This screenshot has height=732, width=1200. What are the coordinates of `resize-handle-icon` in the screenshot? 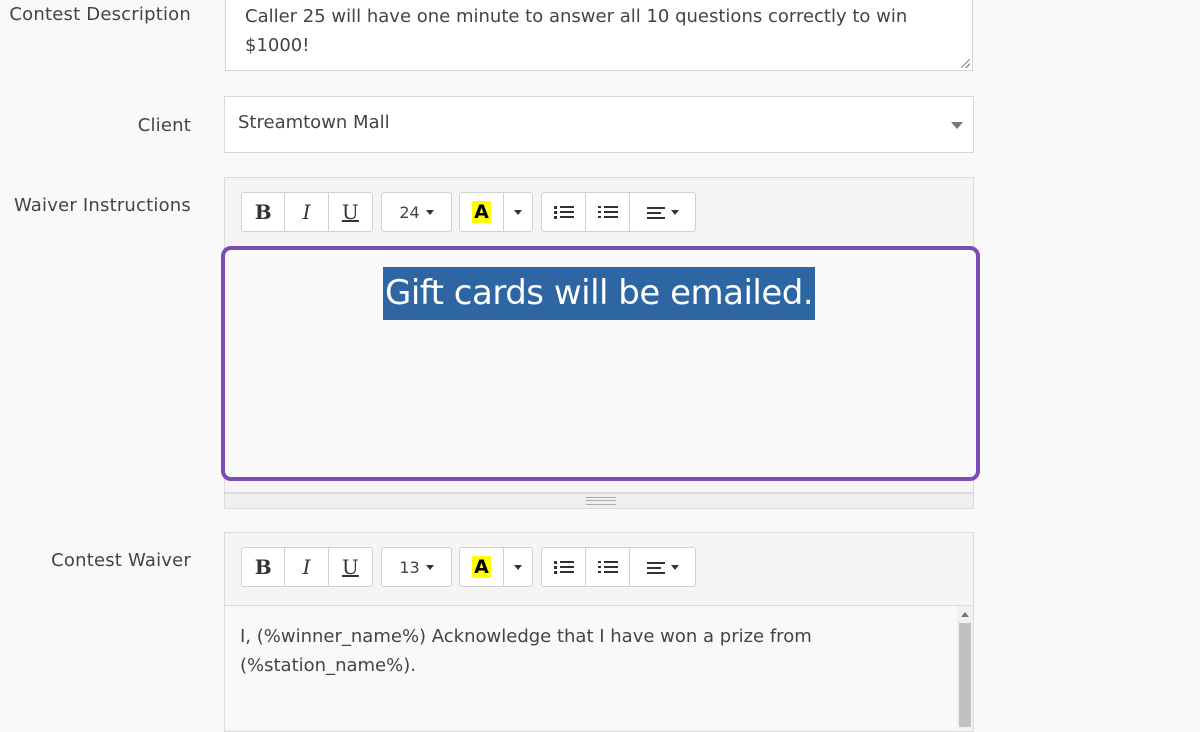 It's located at (601, 501).